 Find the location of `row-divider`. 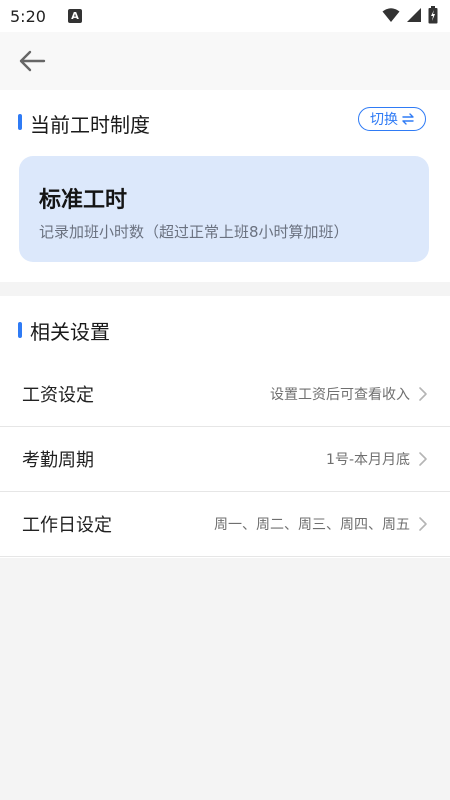

row-divider is located at coordinates (225, 556).